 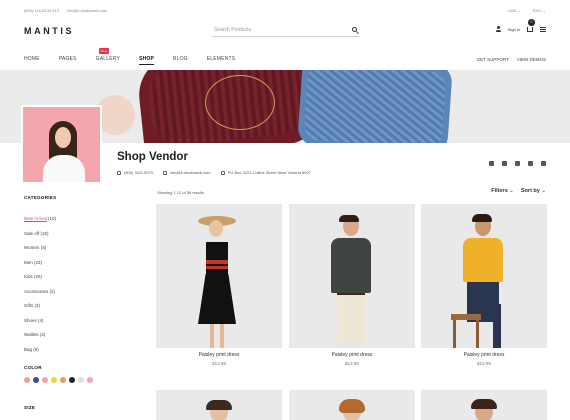 What do you see at coordinates (33, 367) in the screenshot?
I see `color-heading: COLOR` at bounding box center [33, 367].